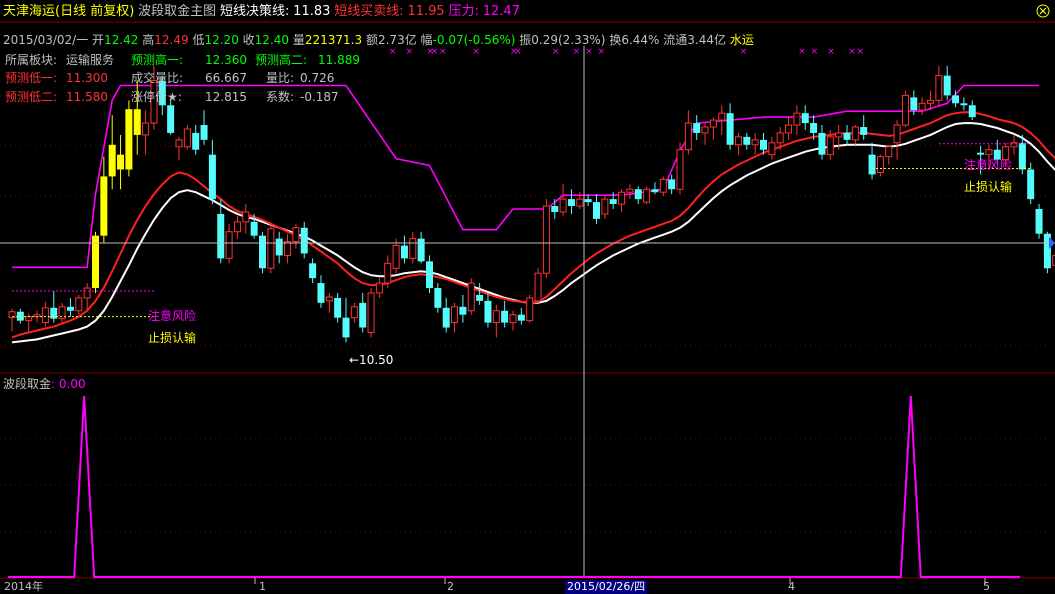  What do you see at coordinates (1043, 11) in the screenshot?
I see `close-icon` at bounding box center [1043, 11].